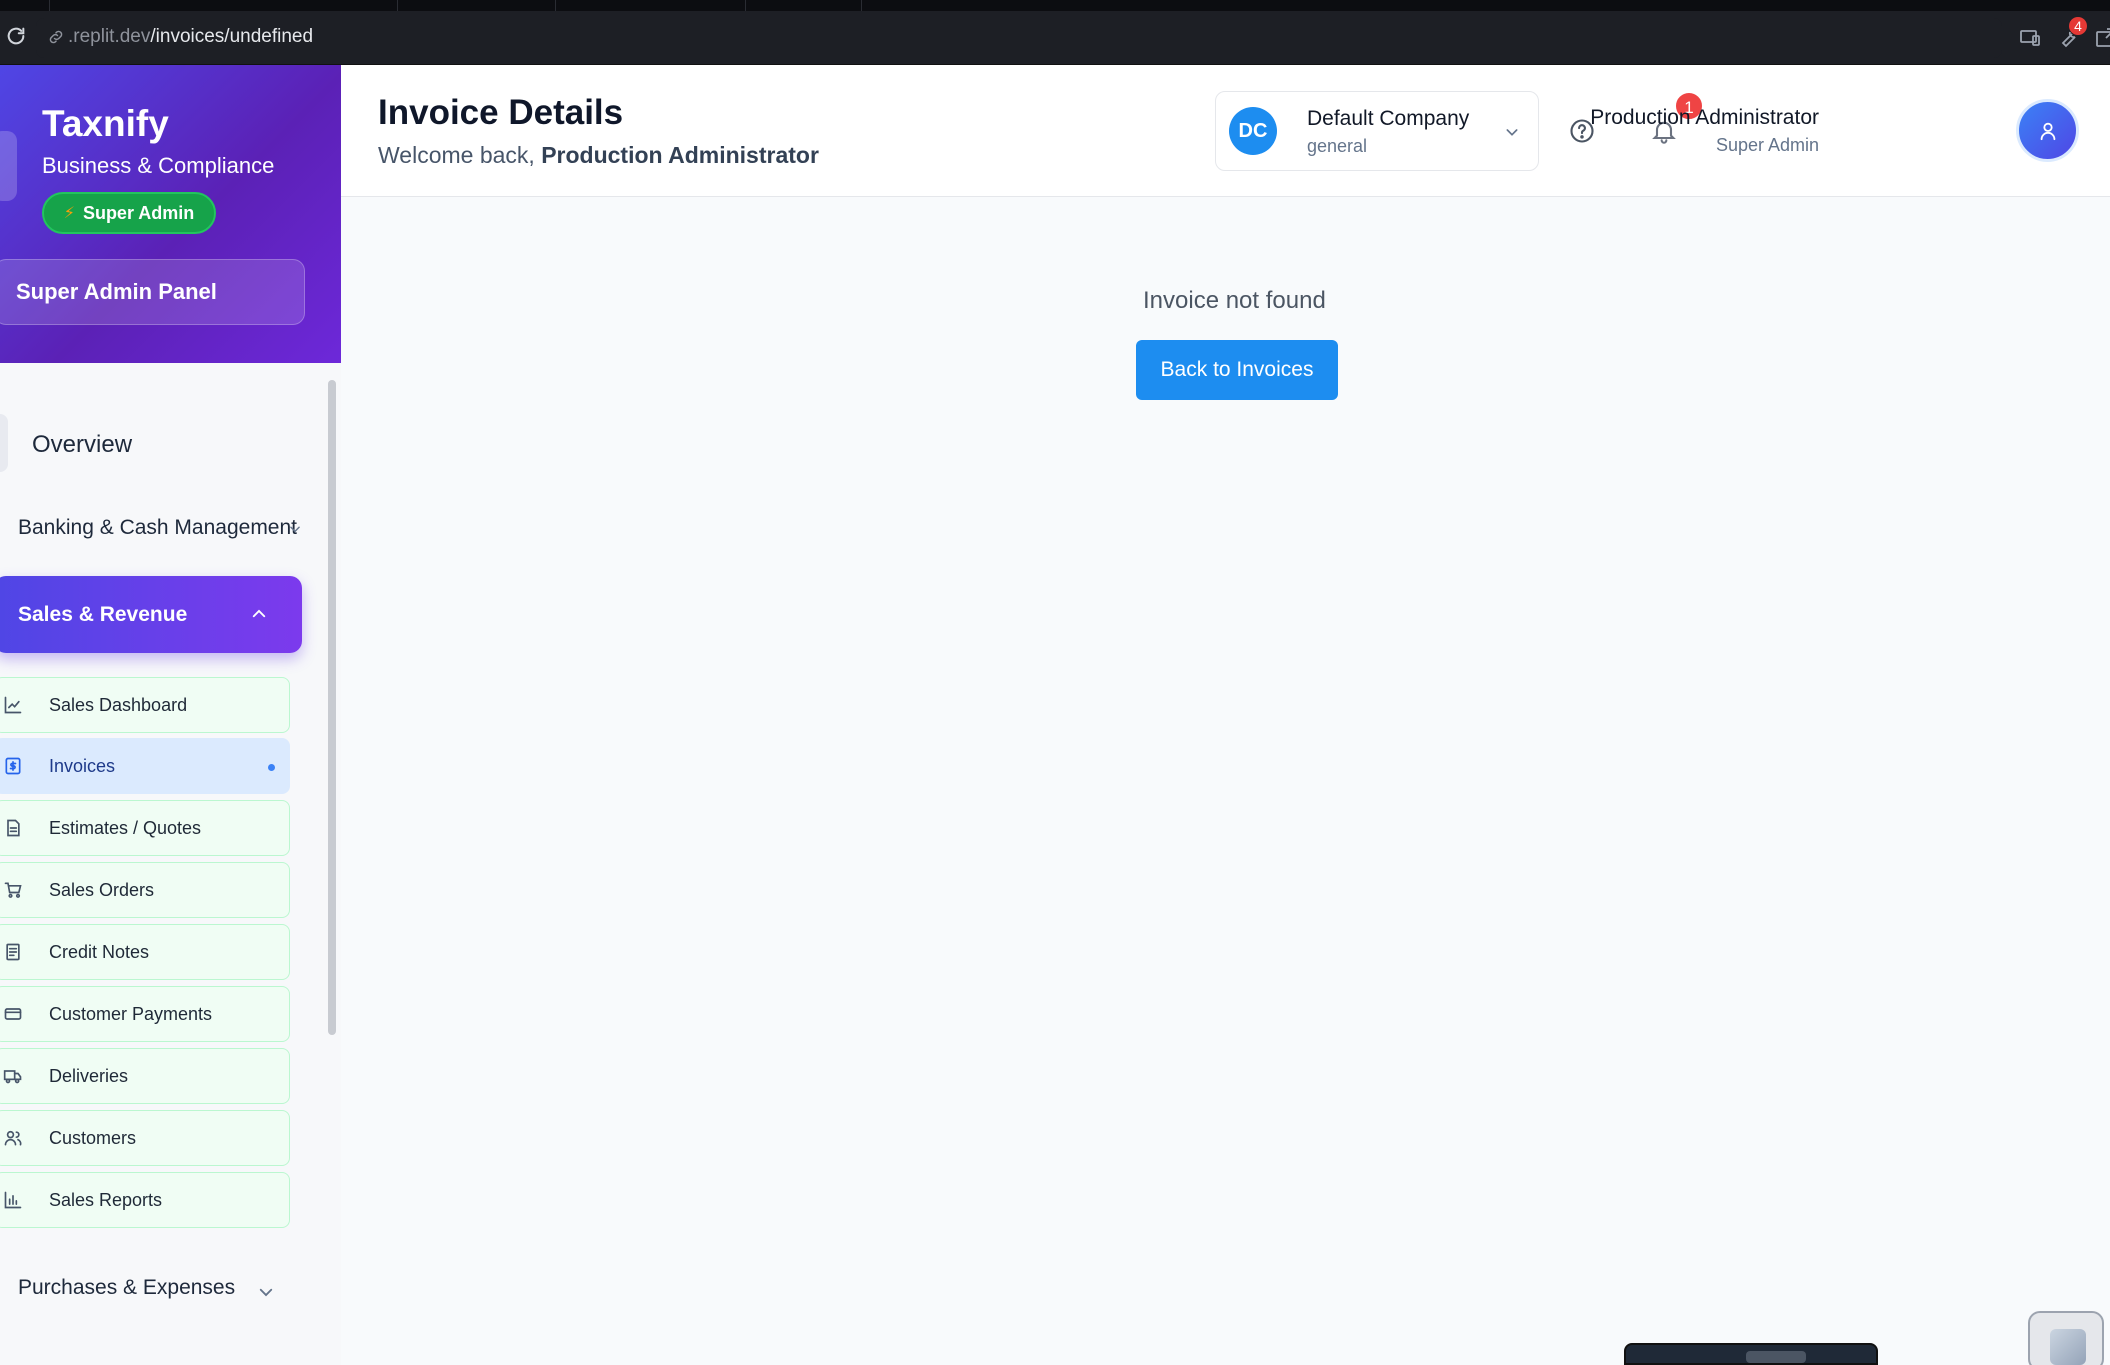 The image size is (2110, 1365). I want to click on devices-icon, so click(2030, 38).